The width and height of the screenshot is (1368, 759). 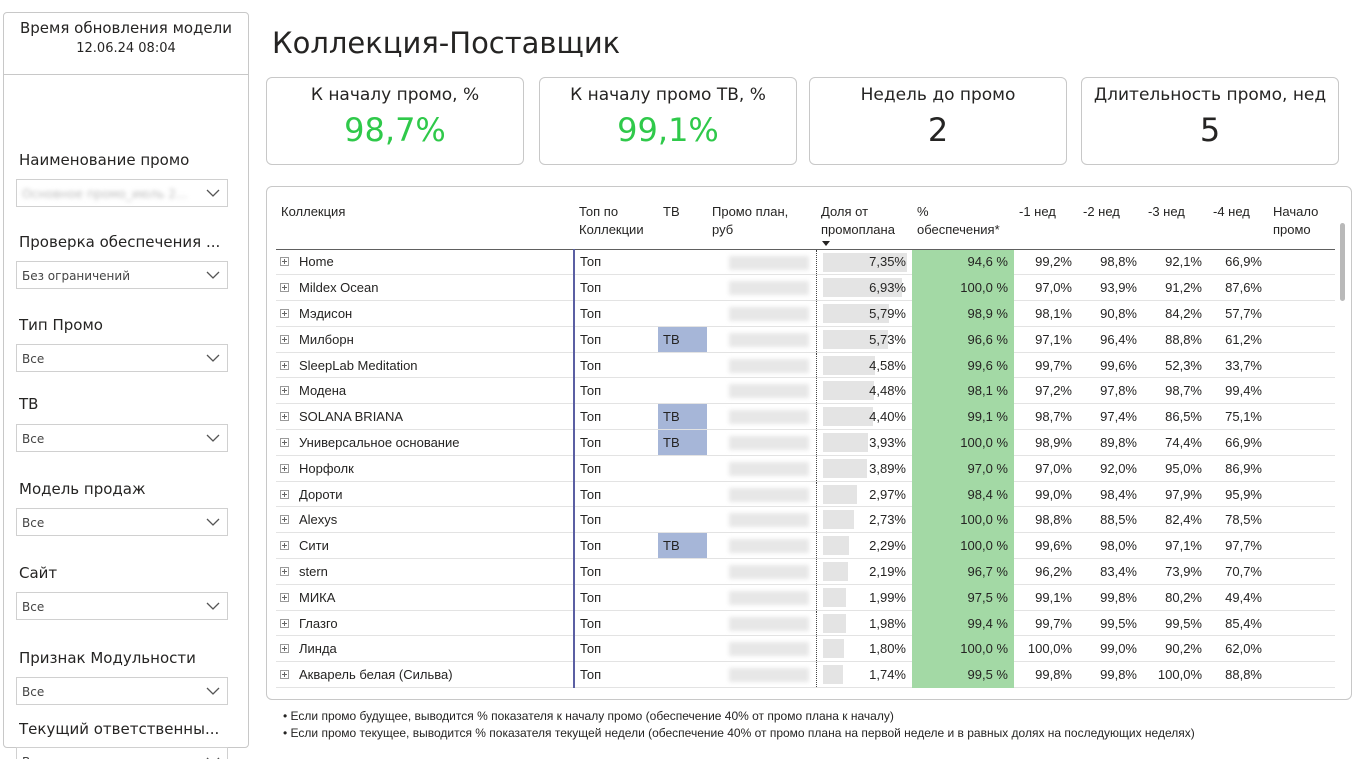 I want to click on cell-week-3: 97,1%, so click(x=1175, y=546).